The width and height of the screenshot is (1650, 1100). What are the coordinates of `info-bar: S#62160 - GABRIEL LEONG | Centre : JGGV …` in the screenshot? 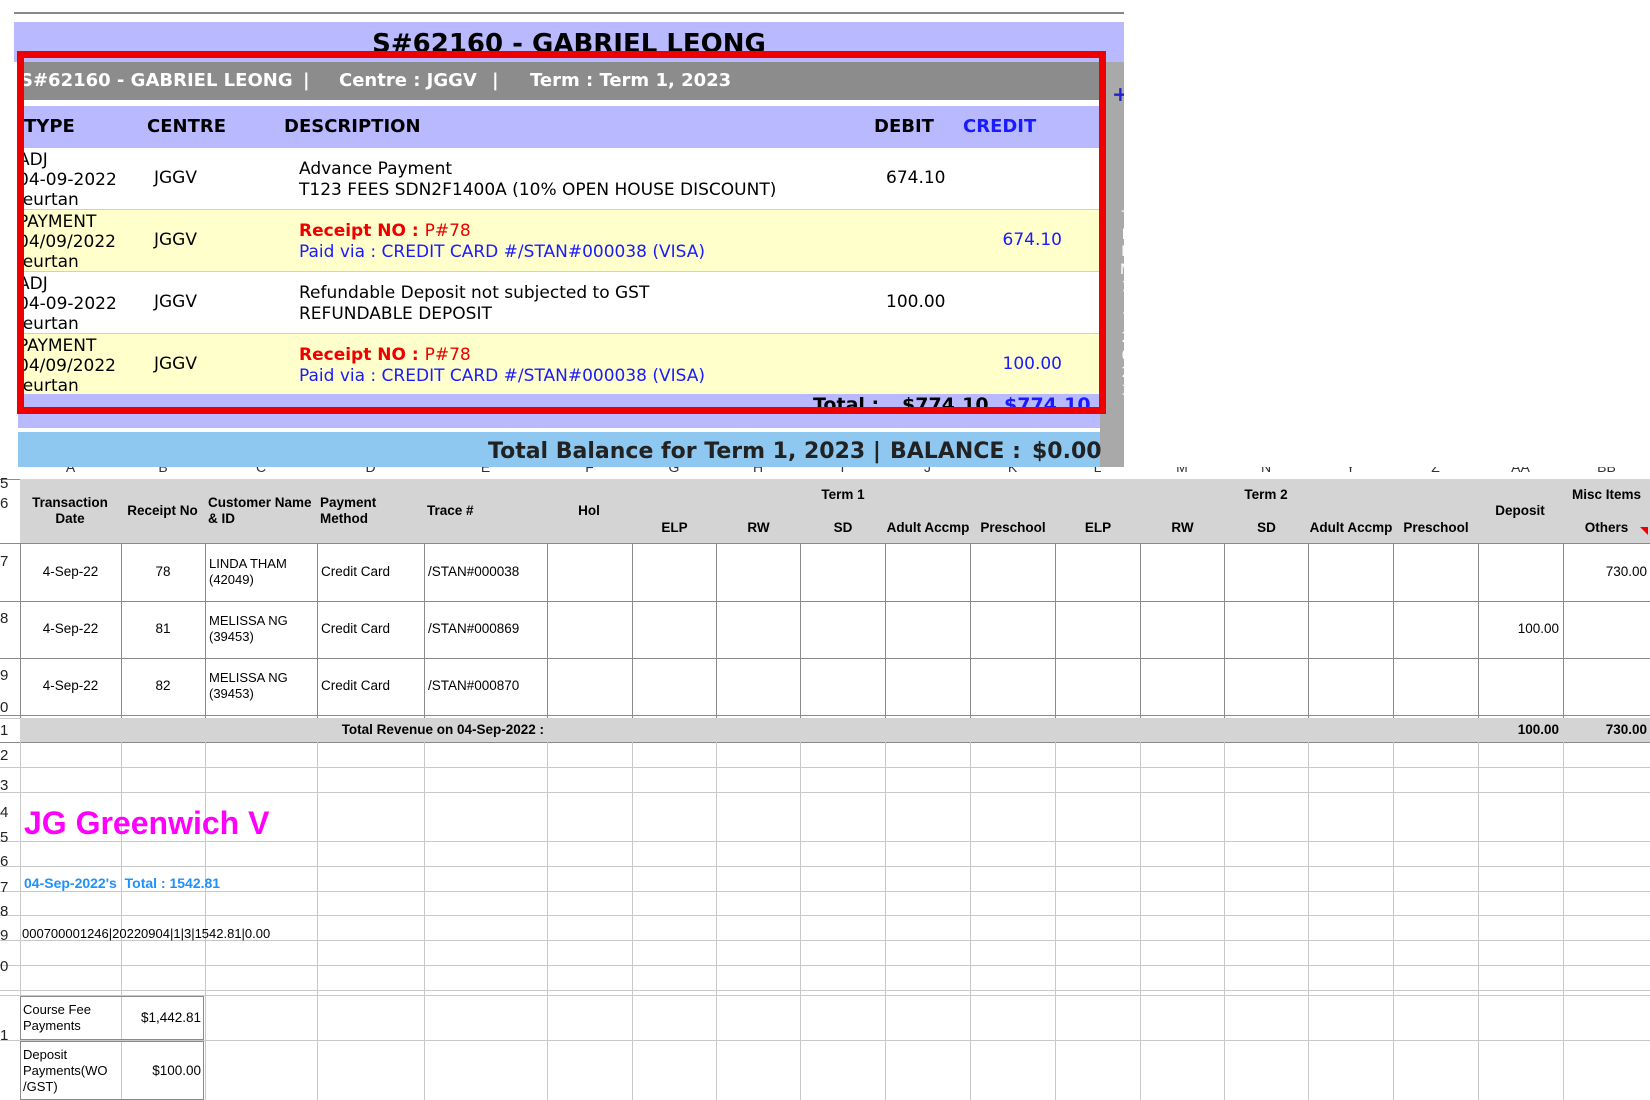 It's located at (559, 81).